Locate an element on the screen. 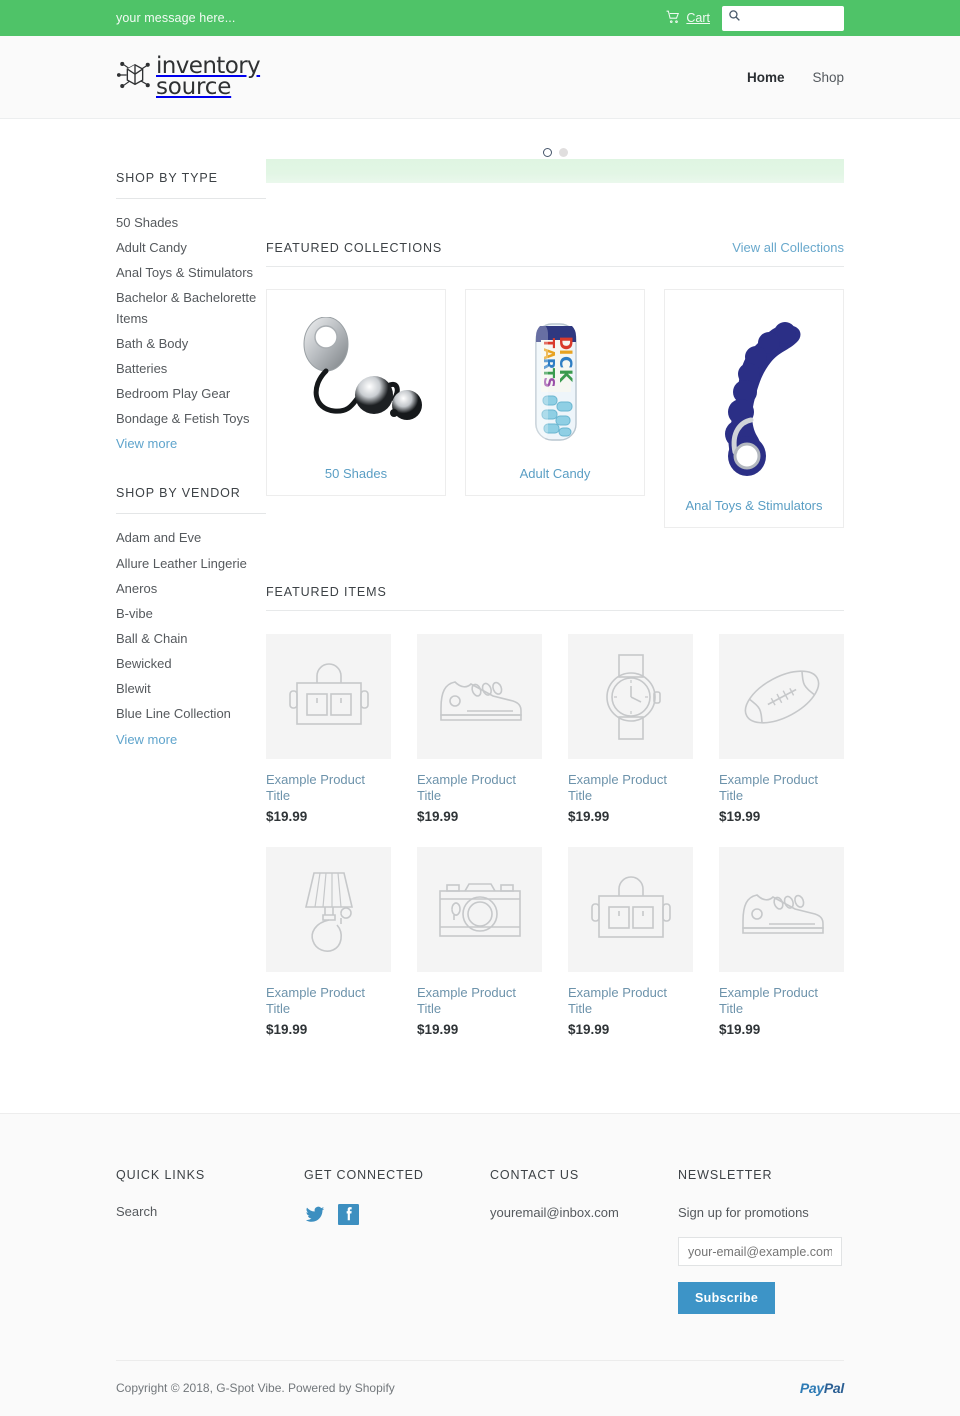  footer-contact-email: youremail@inbox.com is located at coordinates (554, 1213).